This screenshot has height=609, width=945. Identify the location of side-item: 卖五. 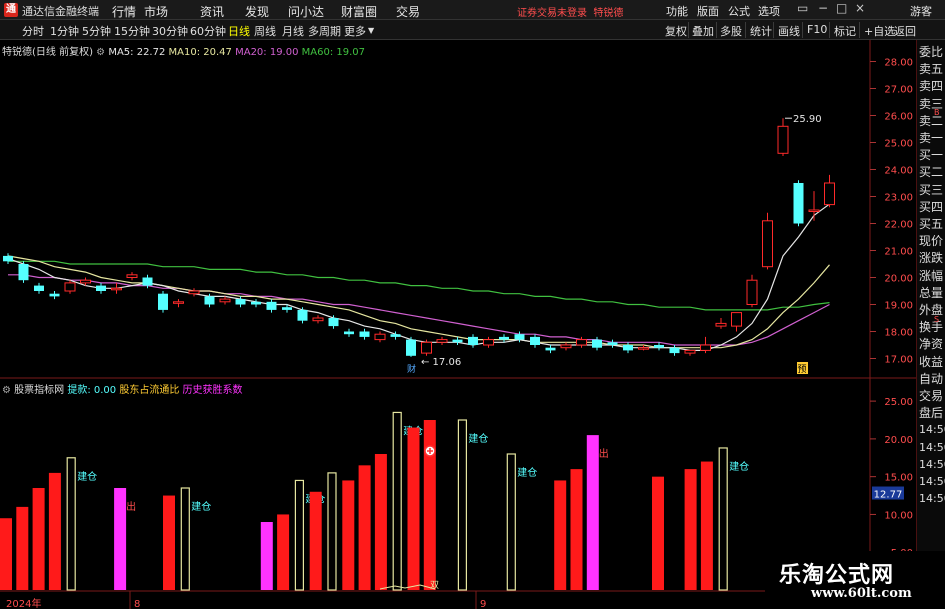
(932, 69).